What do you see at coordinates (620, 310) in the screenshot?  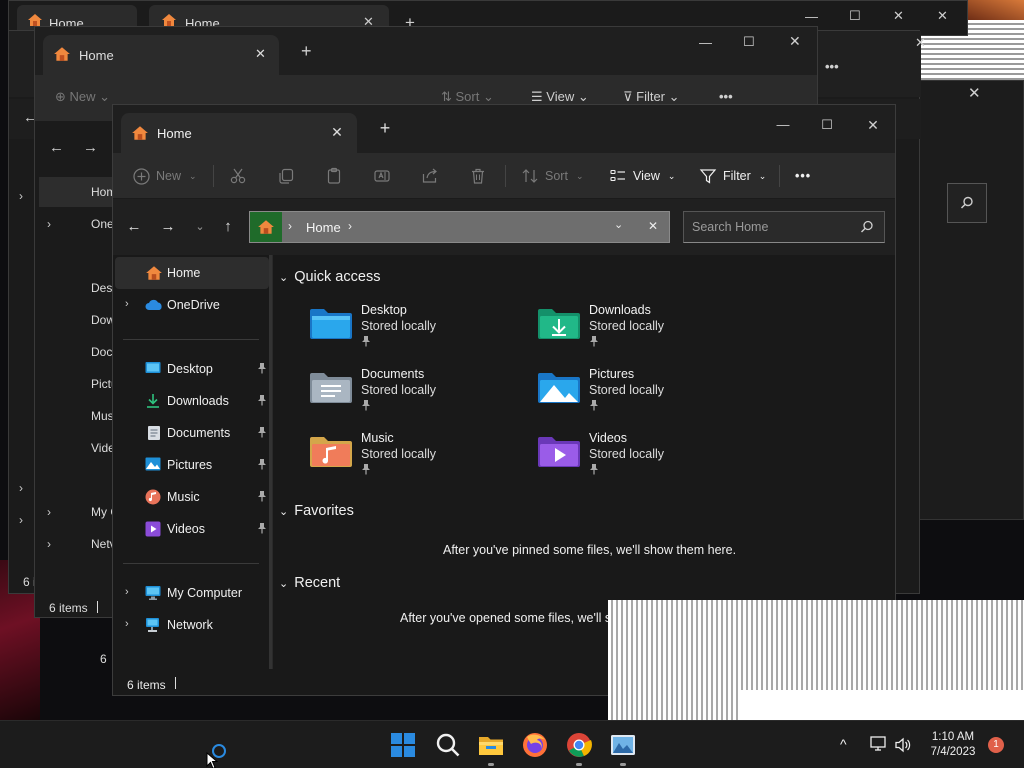 I see `qa-name: Downloads` at bounding box center [620, 310].